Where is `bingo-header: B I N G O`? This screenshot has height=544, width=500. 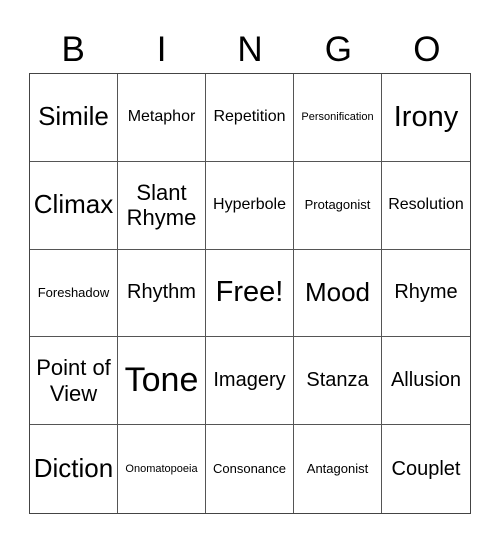 bingo-header: B I N G O is located at coordinates (250, 50).